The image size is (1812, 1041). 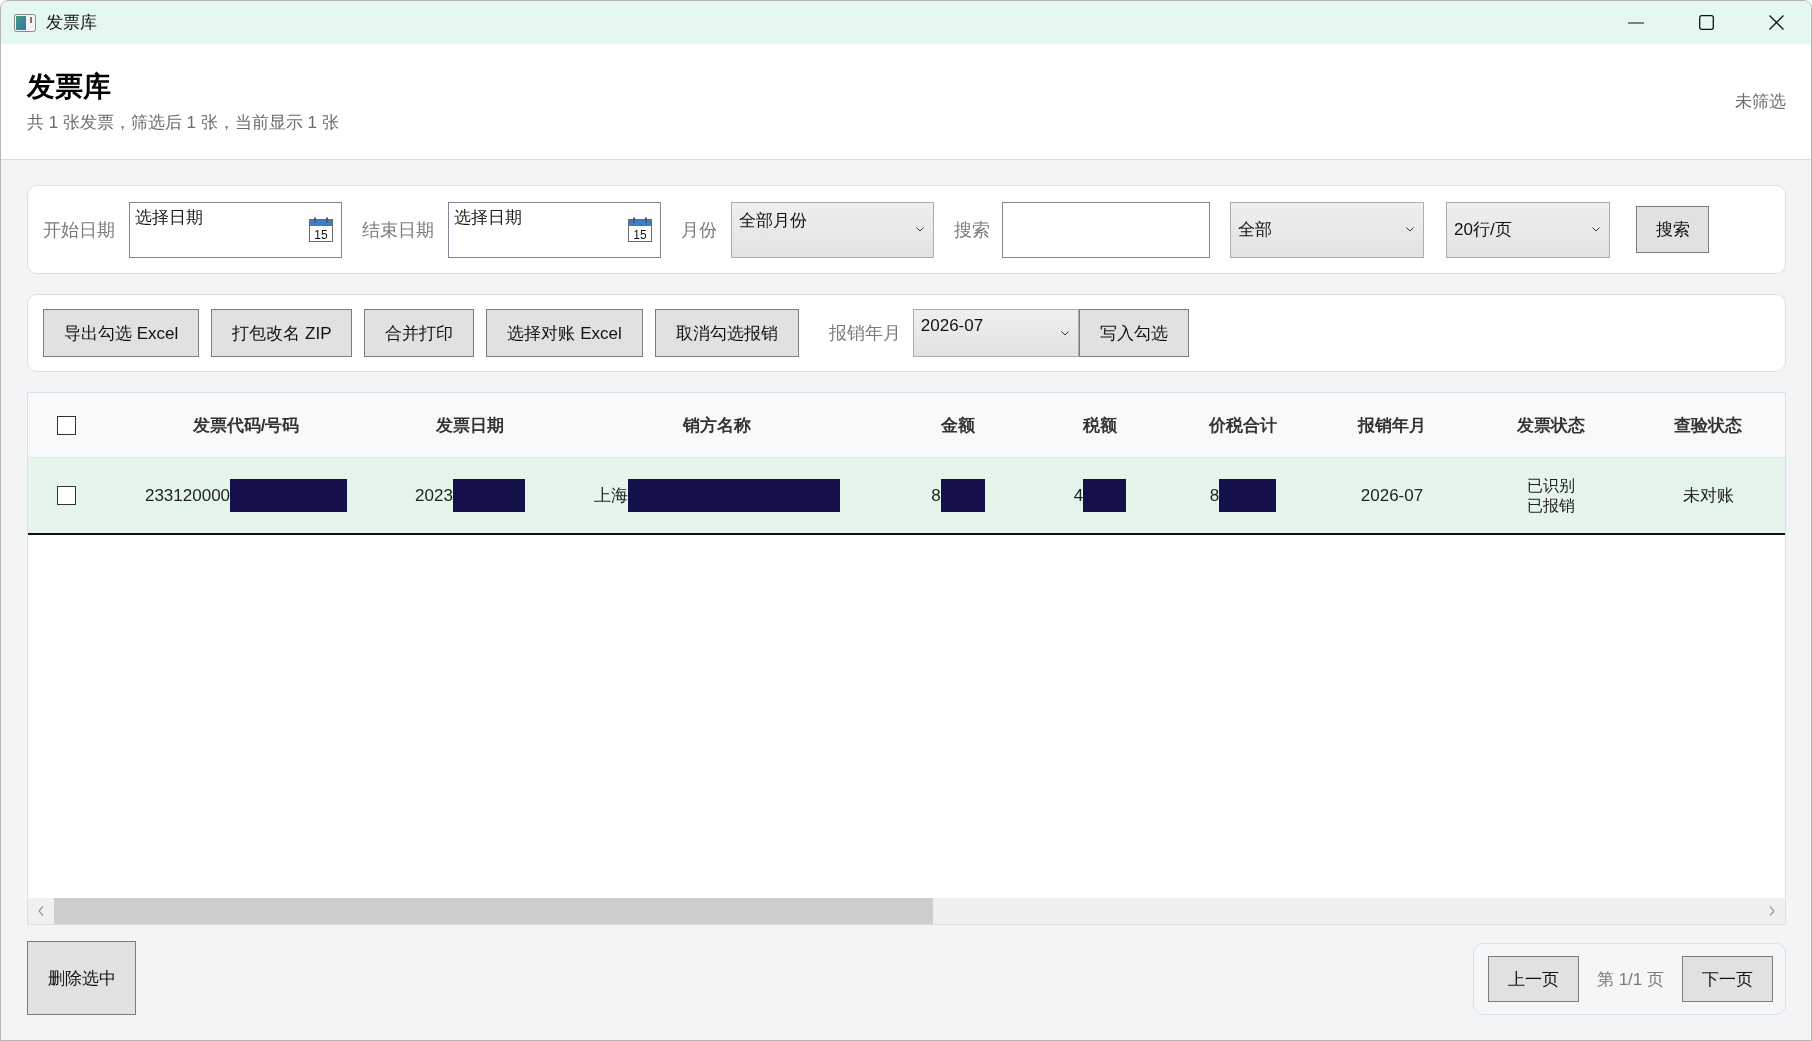 What do you see at coordinates (246, 425) in the screenshot?
I see `column-header: 发票代码/号码` at bounding box center [246, 425].